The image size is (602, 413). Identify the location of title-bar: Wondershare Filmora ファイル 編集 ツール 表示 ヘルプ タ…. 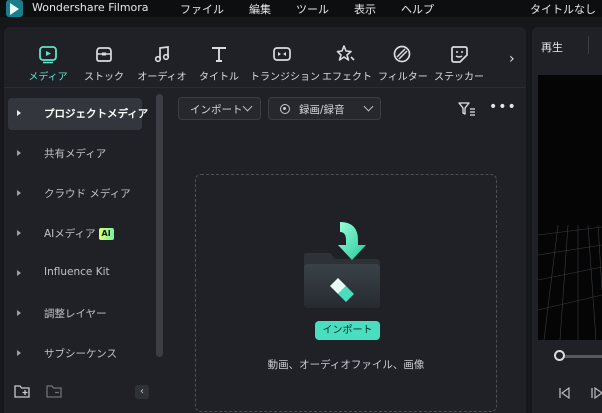
(301, 8).